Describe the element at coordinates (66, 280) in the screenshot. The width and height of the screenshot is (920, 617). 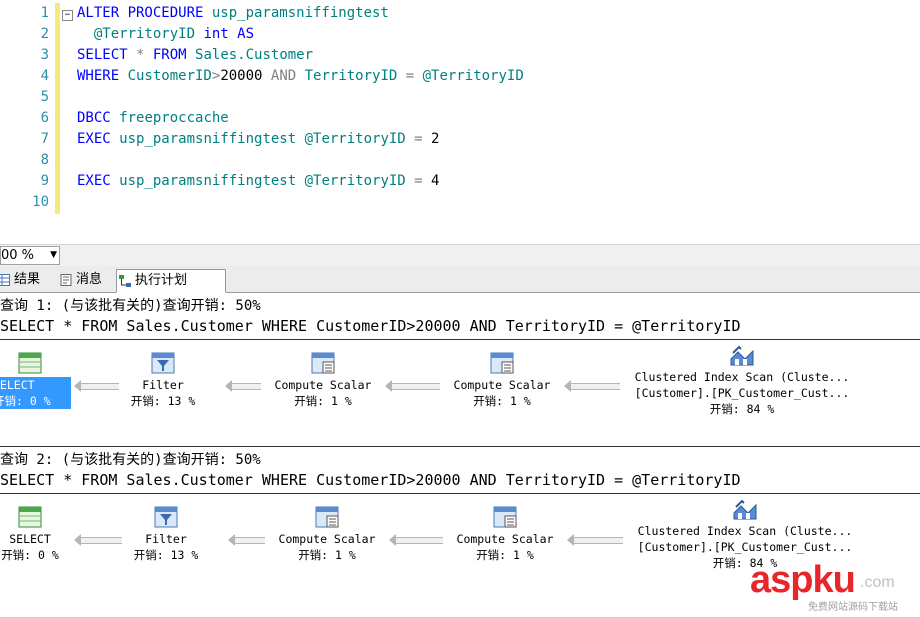
I see `message-icon` at that location.